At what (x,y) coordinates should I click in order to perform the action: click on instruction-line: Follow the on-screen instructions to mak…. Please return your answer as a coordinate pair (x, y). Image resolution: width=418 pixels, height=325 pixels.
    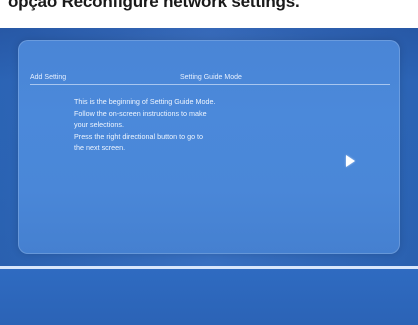
    Looking at the image, I should click on (140, 113).